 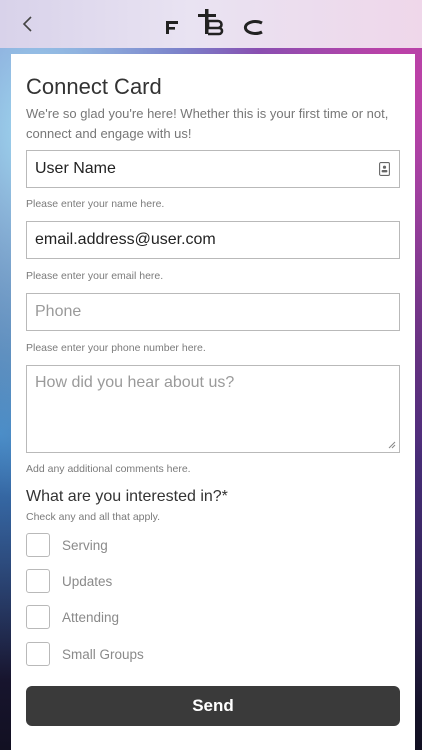 What do you see at coordinates (108, 469) in the screenshot?
I see `comments-help-text: Add any additional comments here.` at bounding box center [108, 469].